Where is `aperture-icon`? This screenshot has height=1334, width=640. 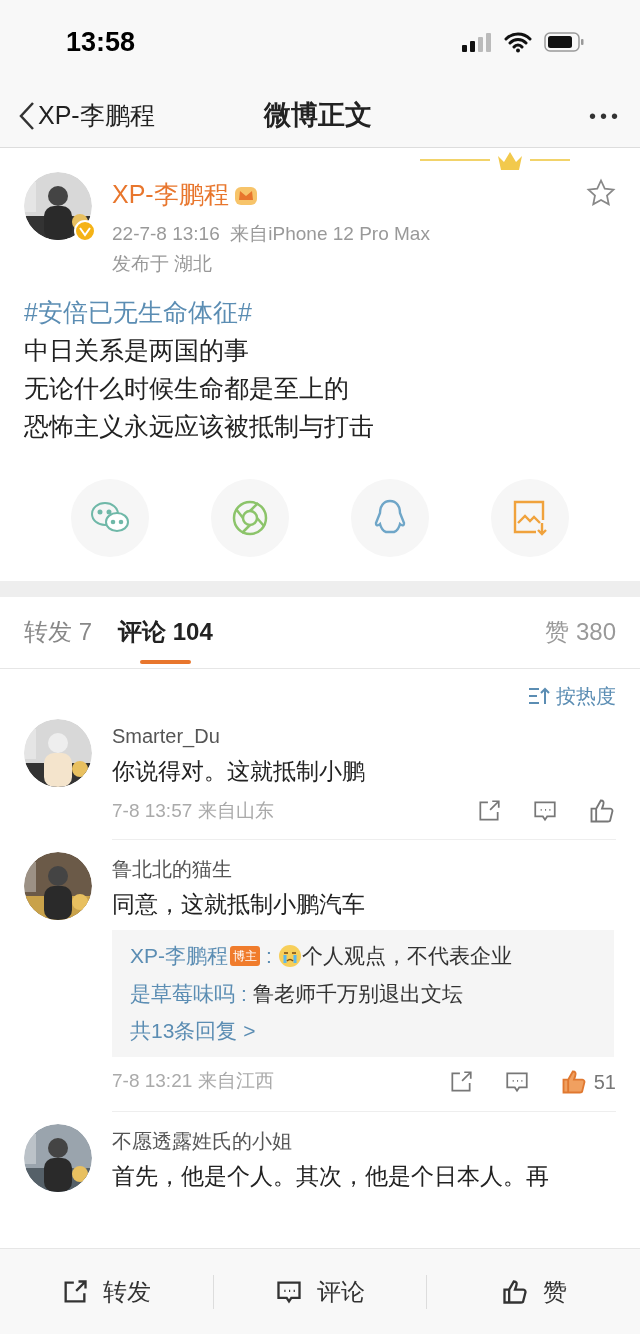 aperture-icon is located at coordinates (250, 517).